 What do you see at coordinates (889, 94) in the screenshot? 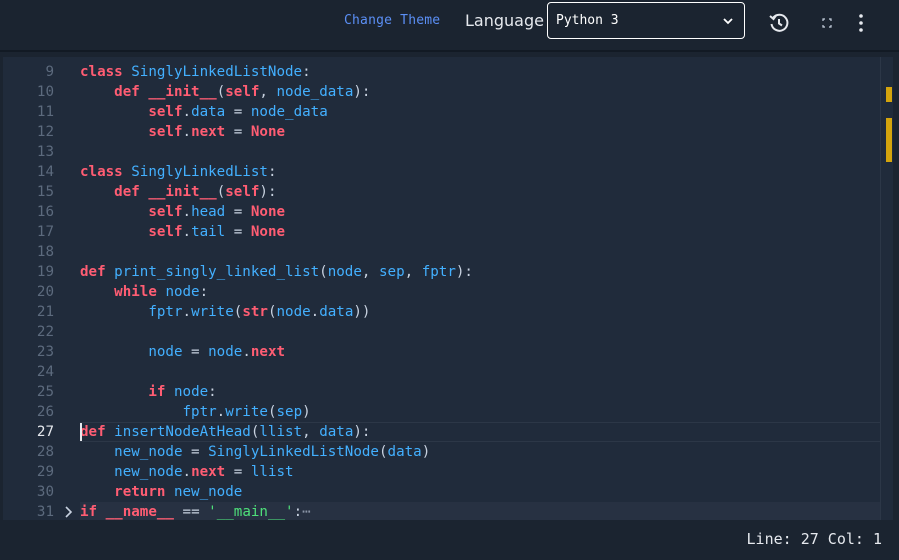
I see `scrollbar-marker` at bounding box center [889, 94].